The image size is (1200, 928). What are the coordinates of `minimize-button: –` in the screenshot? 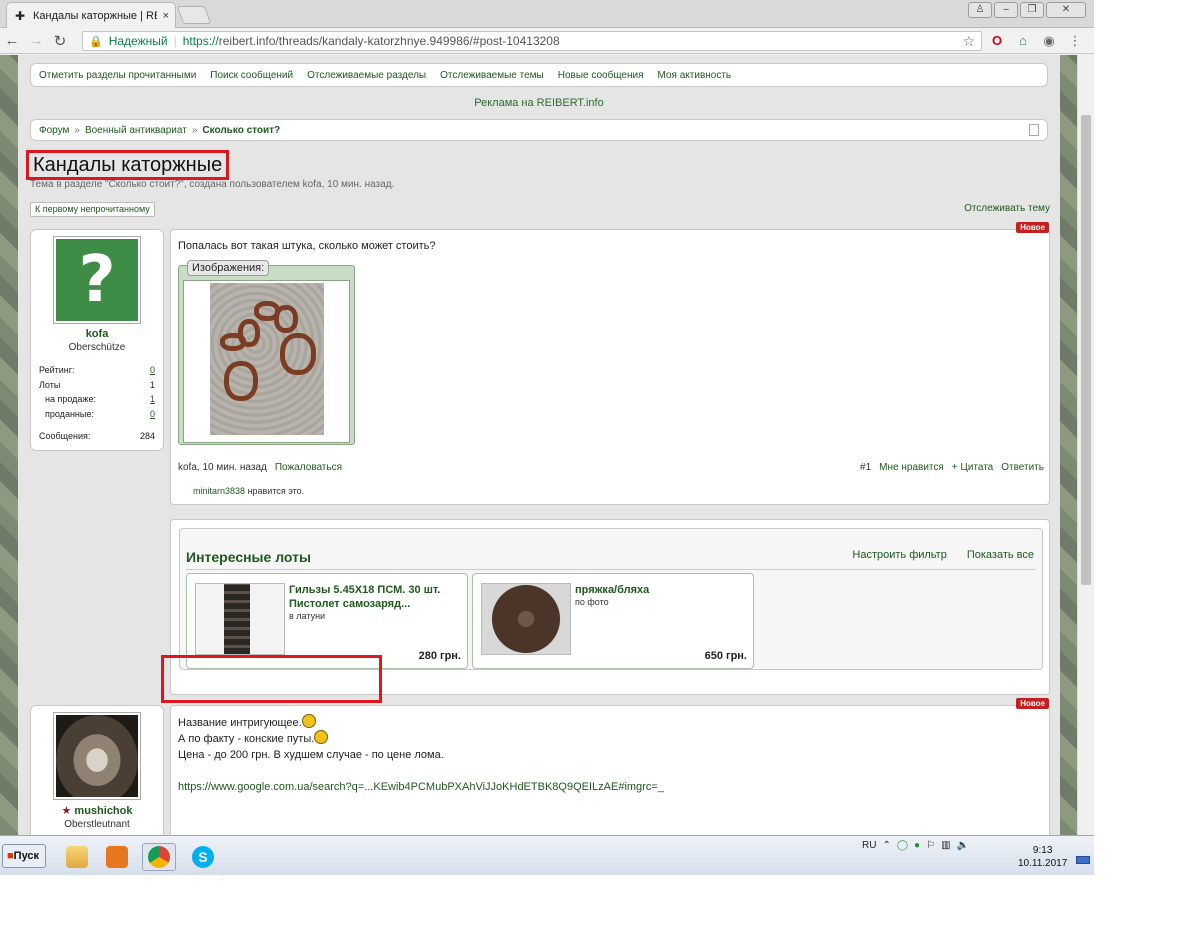 It's located at (1006, 10).